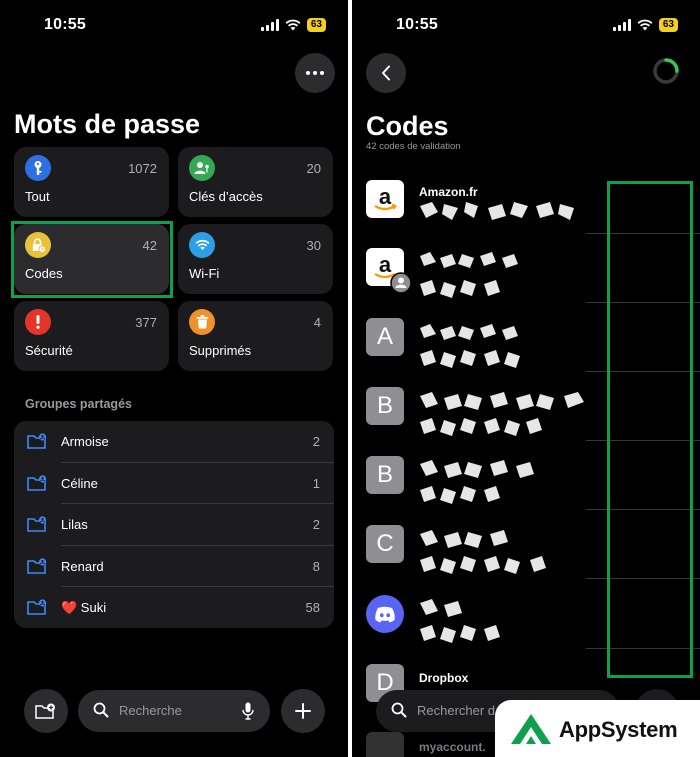  I want to click on tile-label: Sécurité, so click(49, 350).